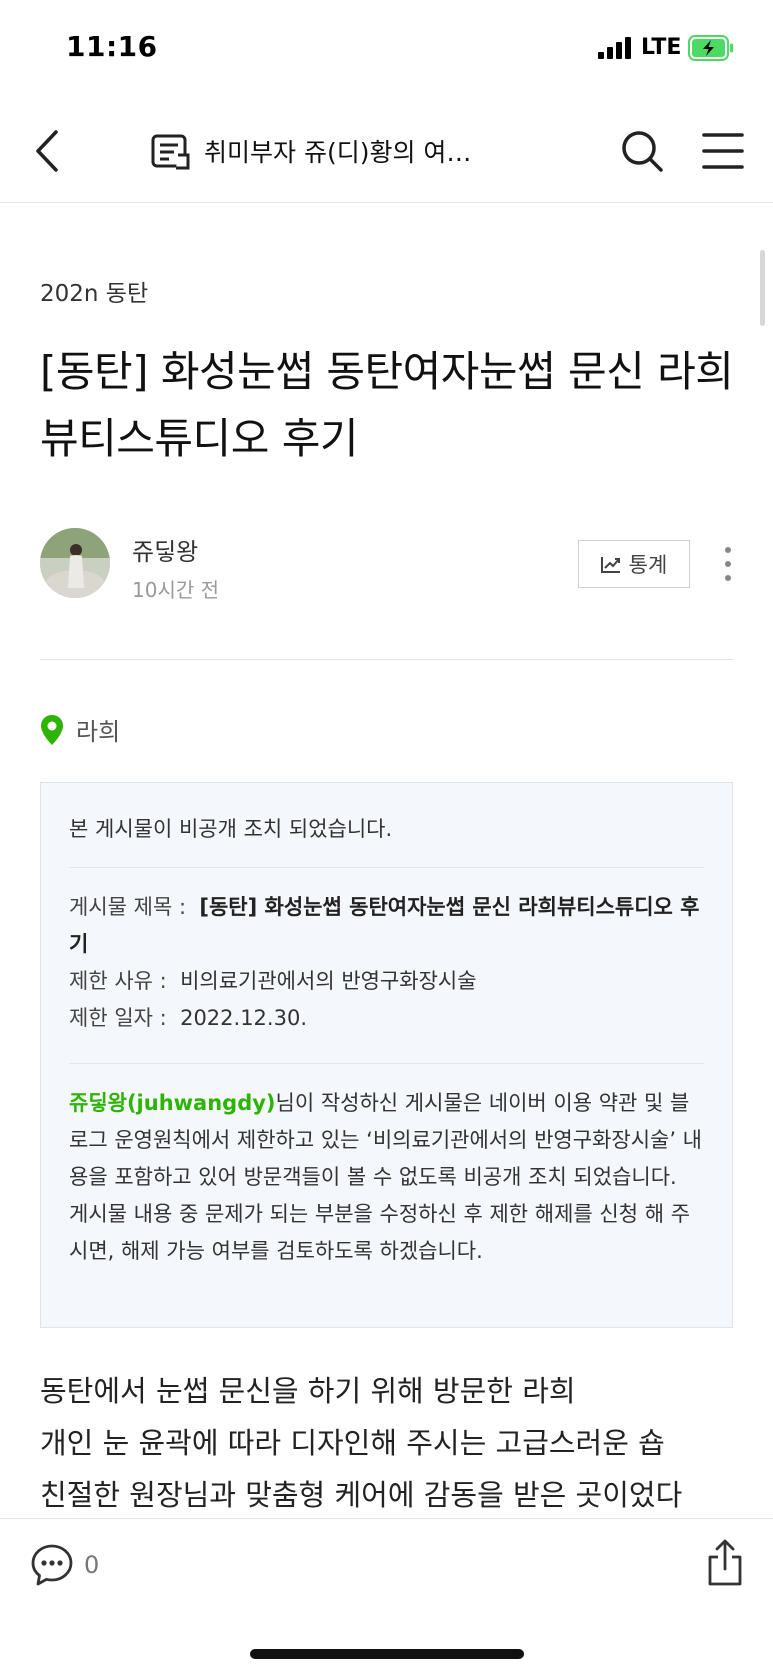  What do you see at coordinates (128, 907) in the screenshot?
I see `notice-title-label: 게시물 제목 :` at bounding box center [128, 907].